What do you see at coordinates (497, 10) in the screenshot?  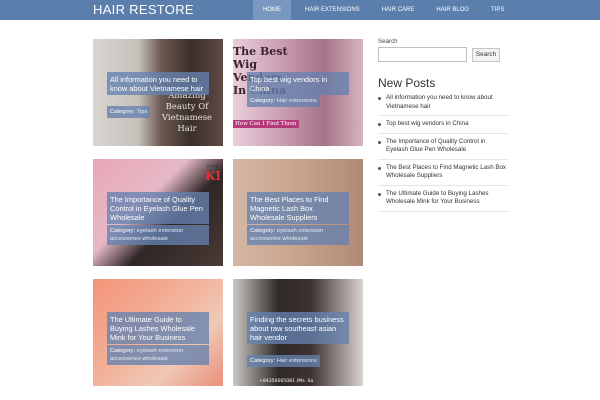 I see `nav-tips: TIPS` at bounding box center [497, 10].